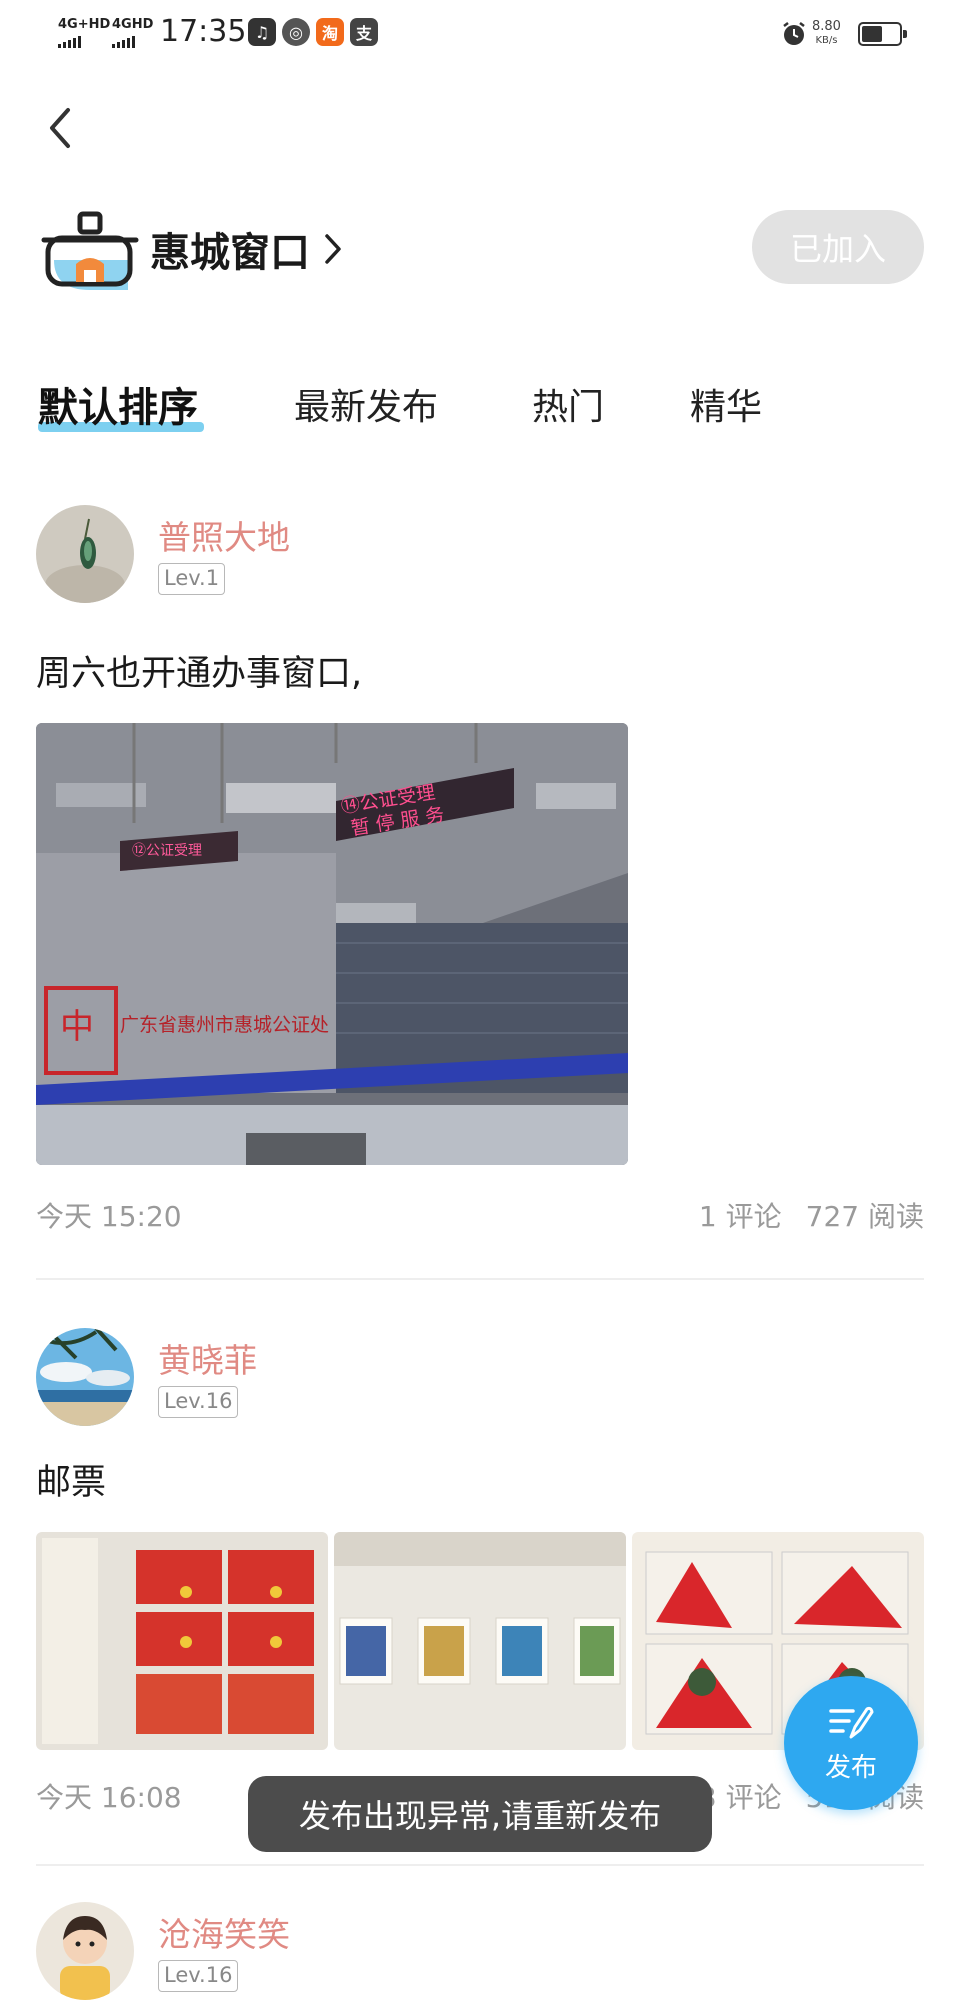  What do you see at coordinates (192, 579) in the screenshot?
I see `level-badge: Lev.1` at bounding box center [192, 579].